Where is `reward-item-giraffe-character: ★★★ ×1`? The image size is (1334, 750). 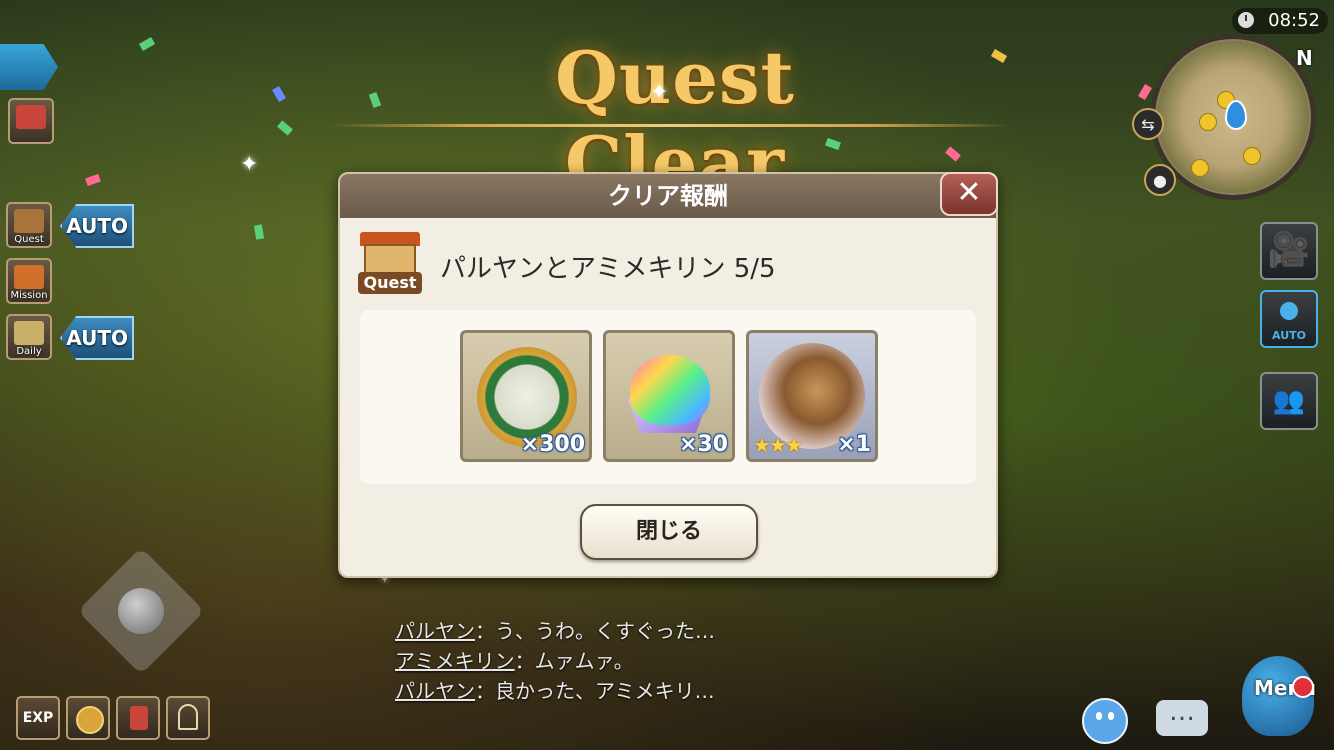 reward-item-giraffe-character: ★★★ ×1 is located at coordinates (812, 396).